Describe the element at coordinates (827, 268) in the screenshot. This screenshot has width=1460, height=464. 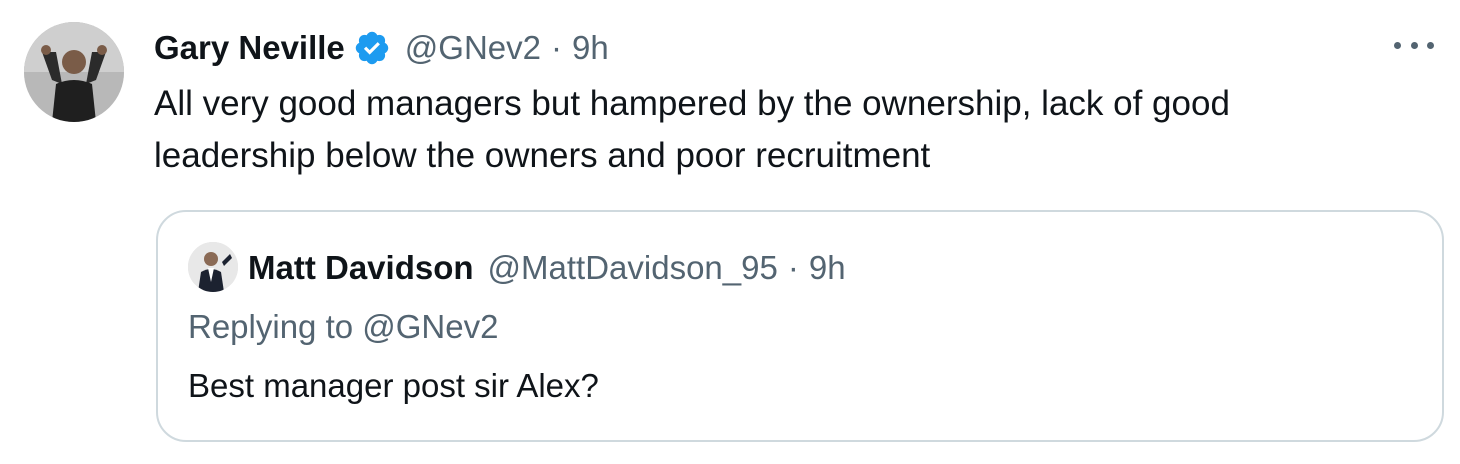
I see `quoted-tweet-timestamp: 9h` at that location.